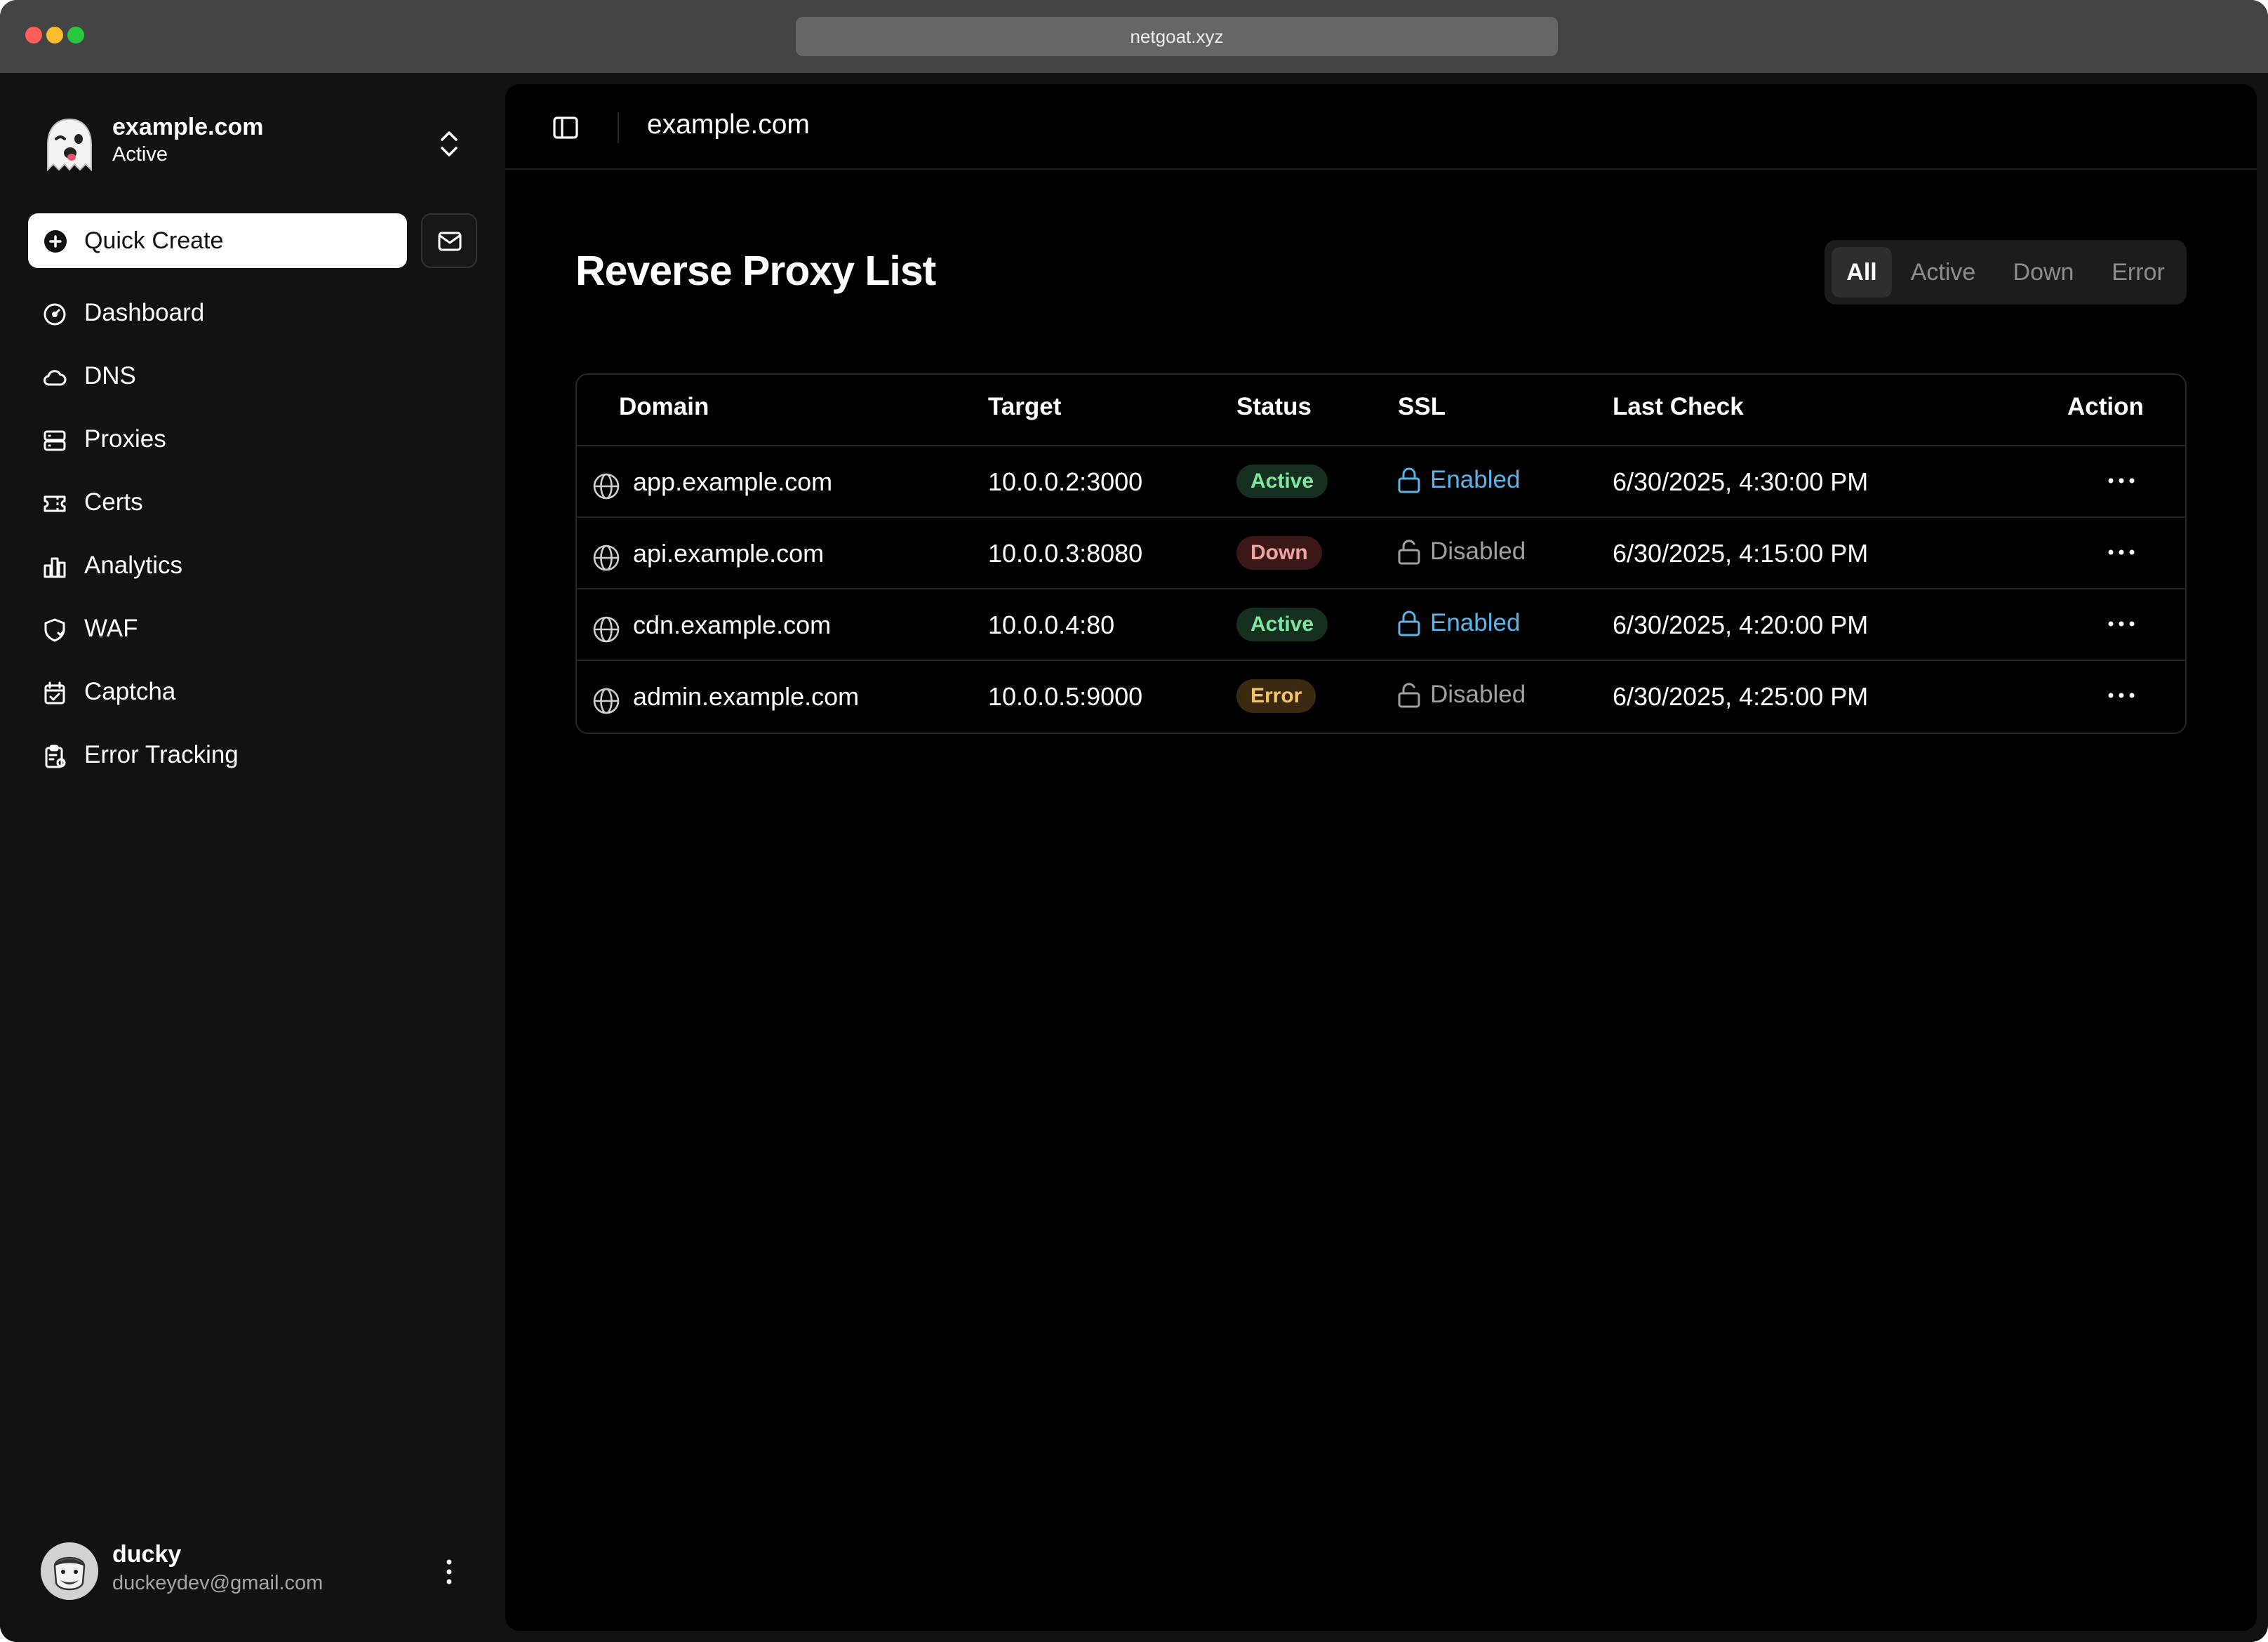  What do you see at coordinates (75, 35) in the screenshot?
I see `maximize-window-button` at bounding box center [75, 35].